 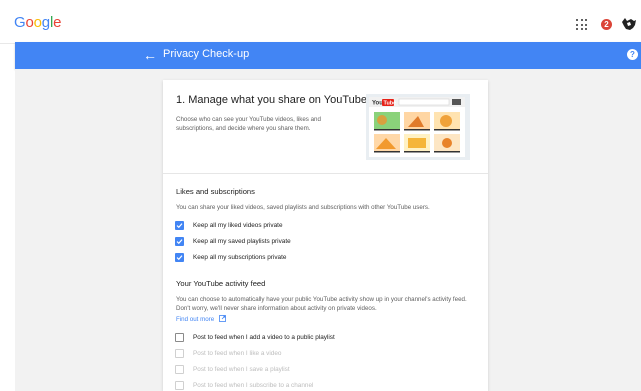 I want to click on checkbox-unchecked-icon, so click(x=179, y=337).